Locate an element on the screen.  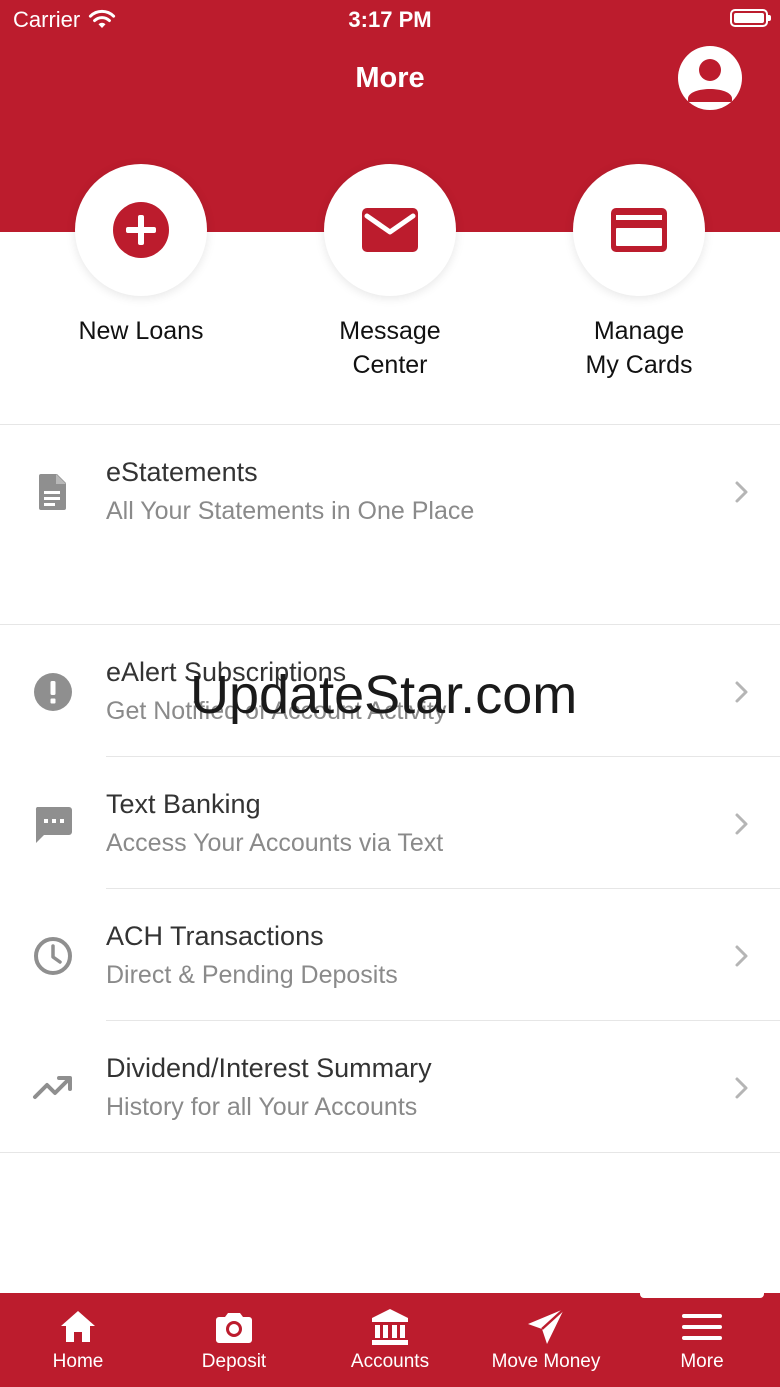
new-loans-label-line1: New Loans is located at coordinates (141, 331).